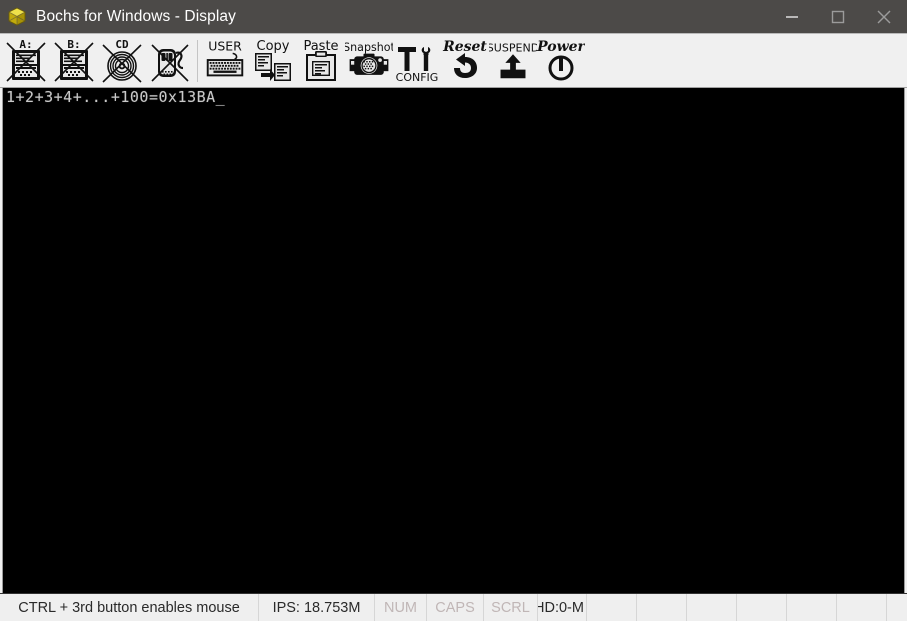  I want to click on svg-text: SUSPEND, so click(513, 47).